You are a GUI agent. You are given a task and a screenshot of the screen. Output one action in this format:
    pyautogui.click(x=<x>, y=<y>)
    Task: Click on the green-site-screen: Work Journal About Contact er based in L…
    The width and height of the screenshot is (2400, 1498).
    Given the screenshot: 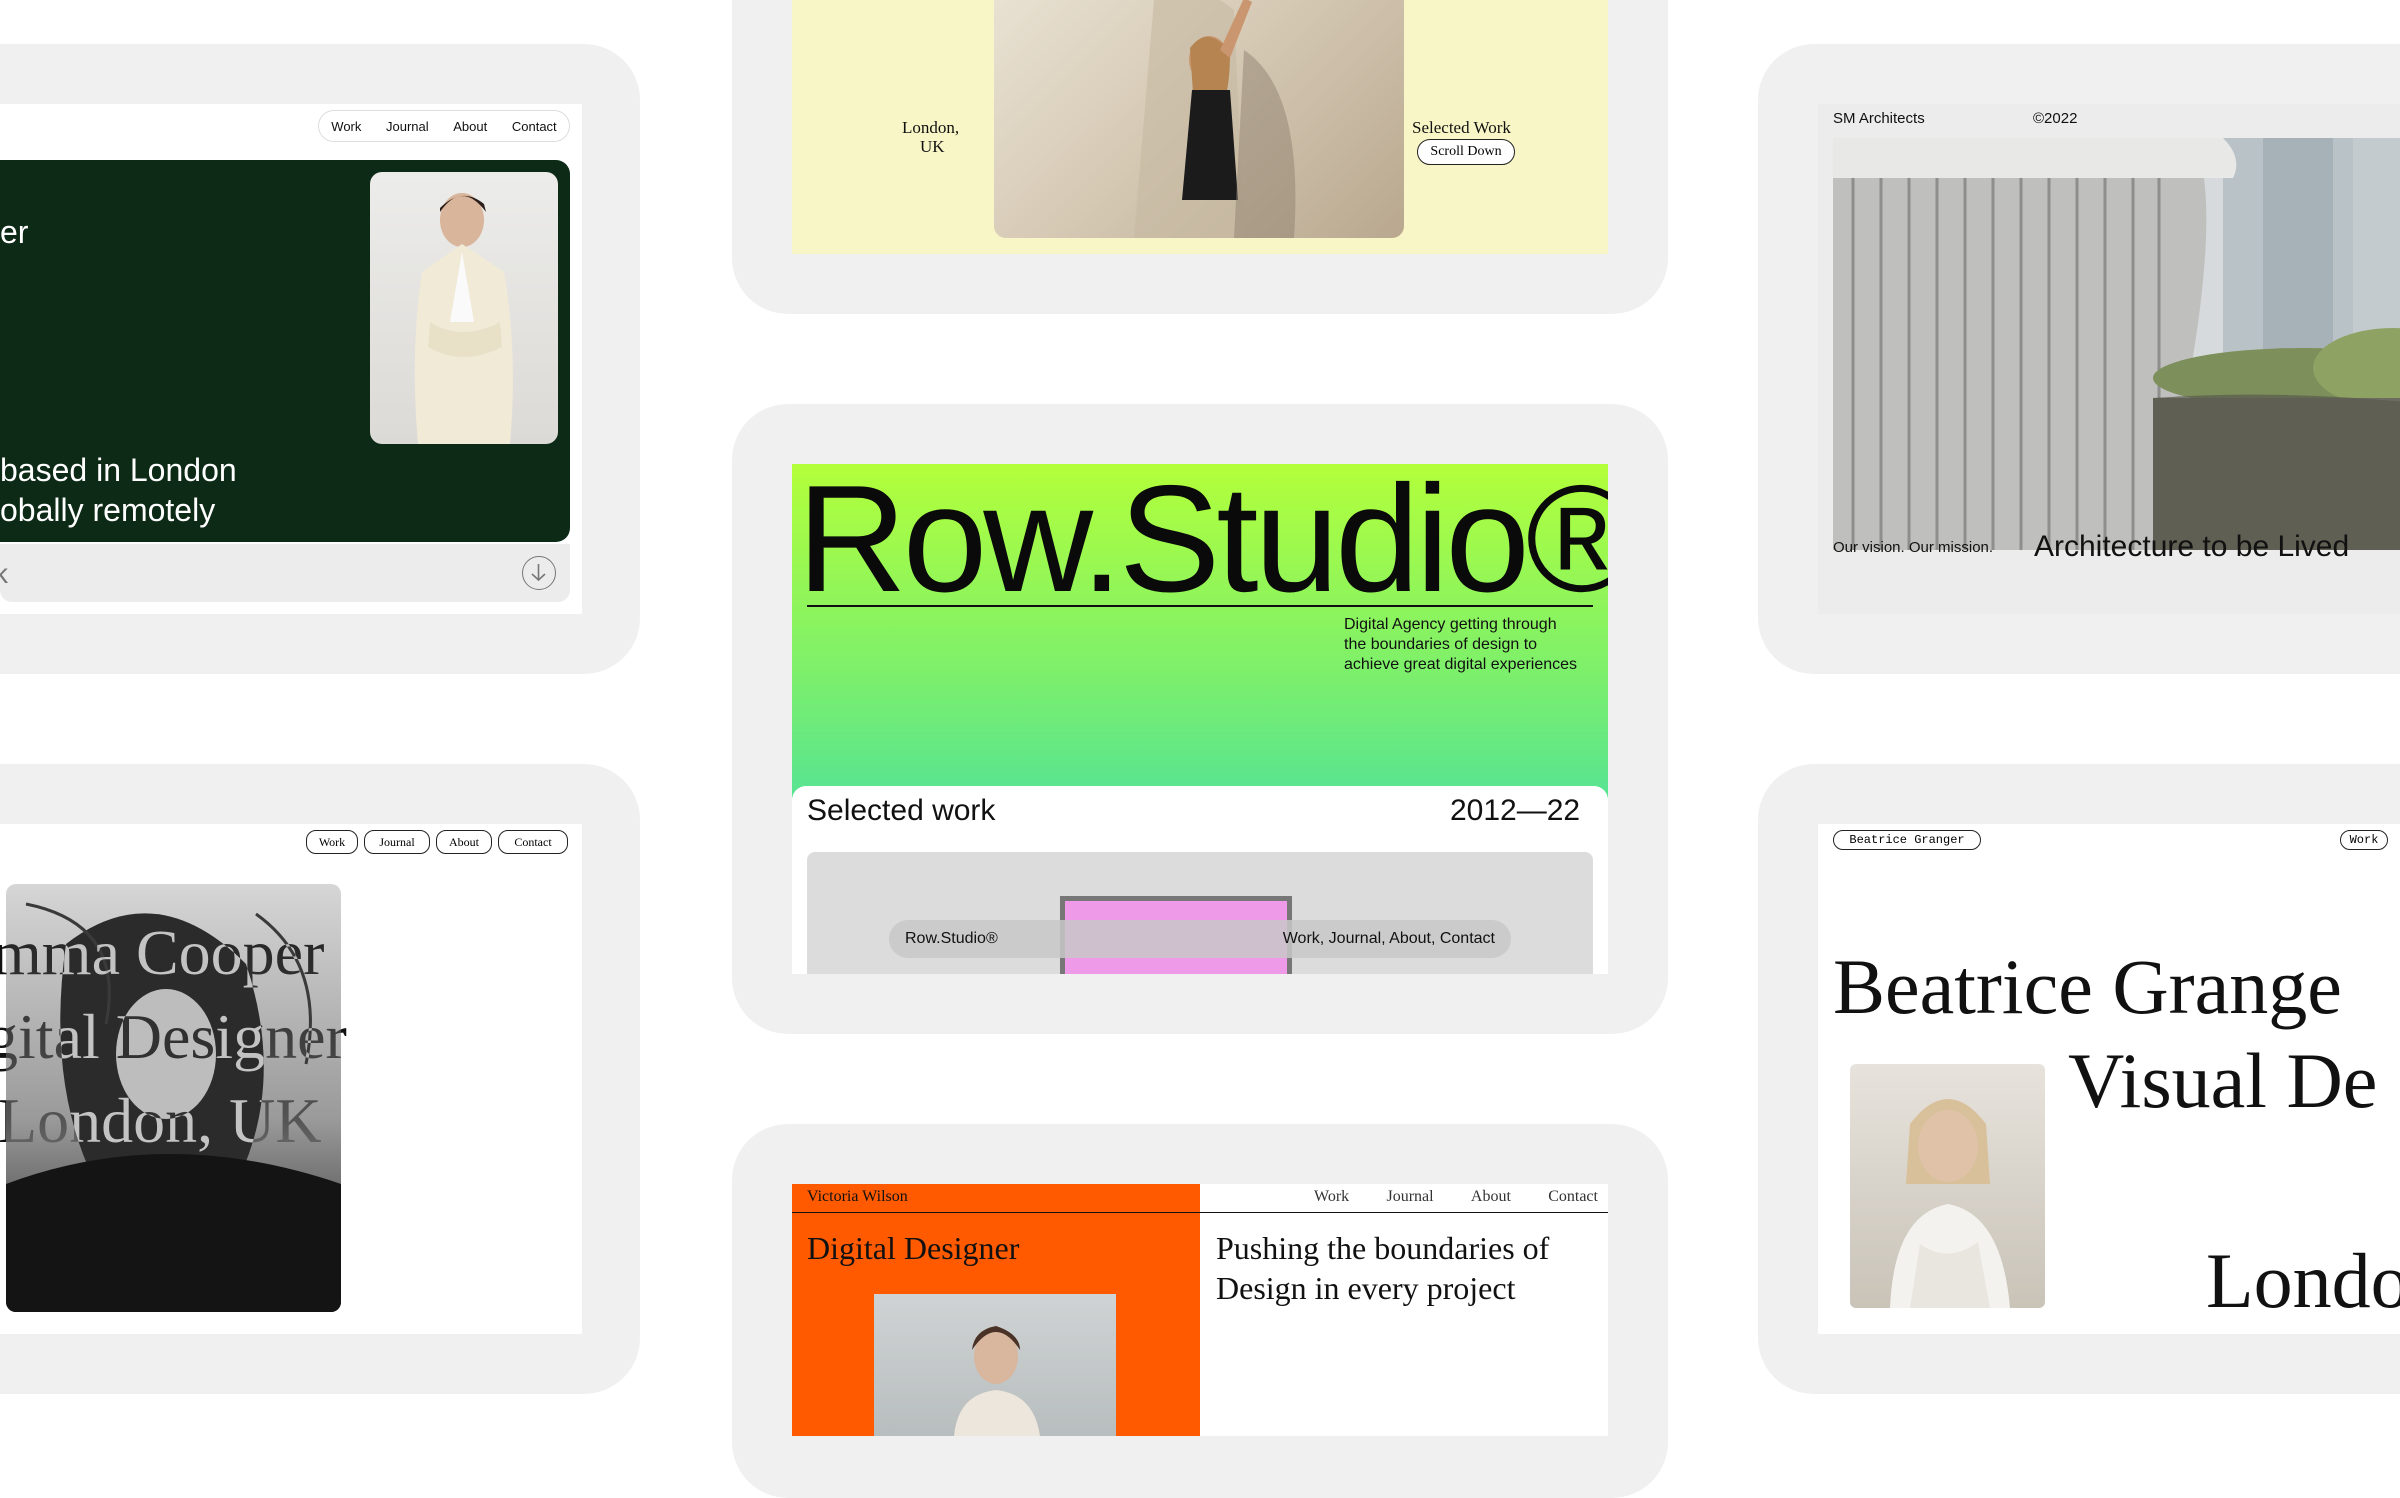 What is the action you would take?
    pyautogui.click(x=291, y=359)
    